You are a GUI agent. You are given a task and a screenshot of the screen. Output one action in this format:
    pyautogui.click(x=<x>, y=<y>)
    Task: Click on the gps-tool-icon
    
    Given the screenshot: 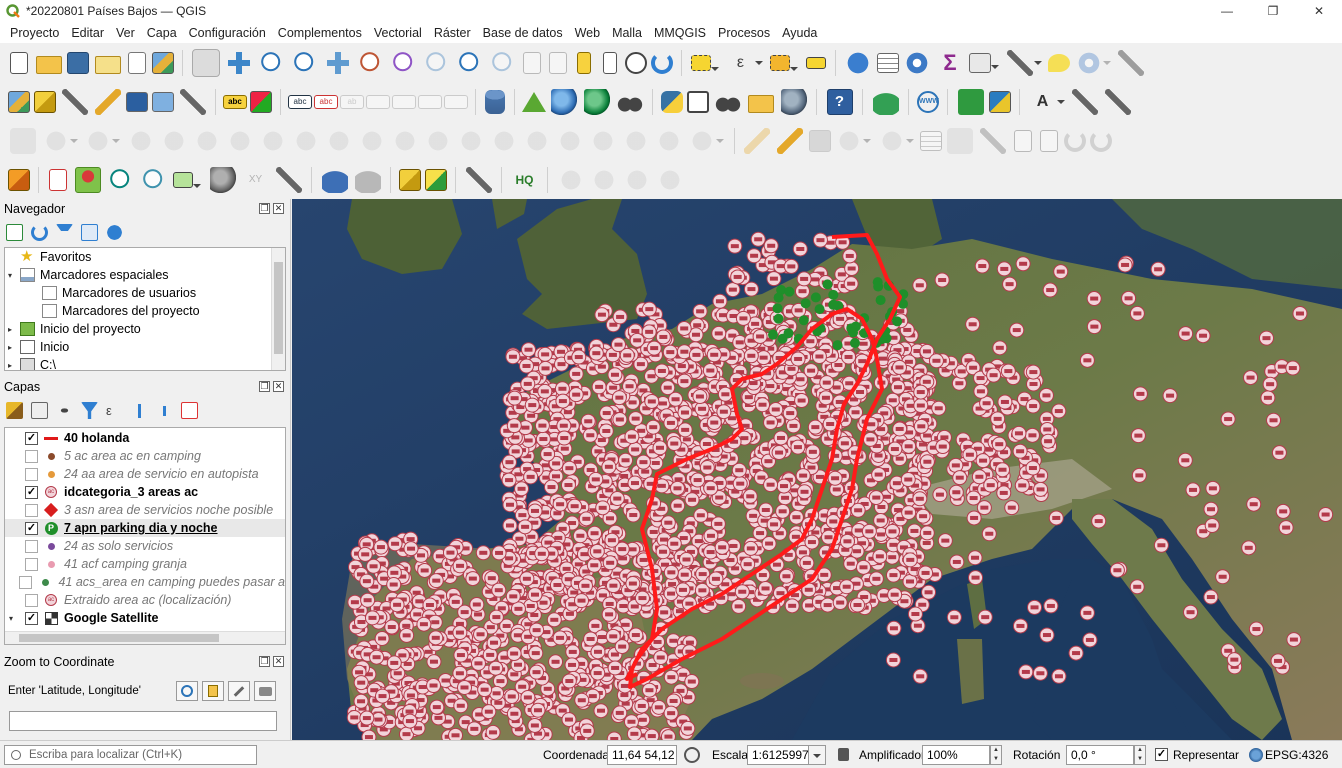 What is the action you would take?
    pyautogui.click(x=534, y=101)
    